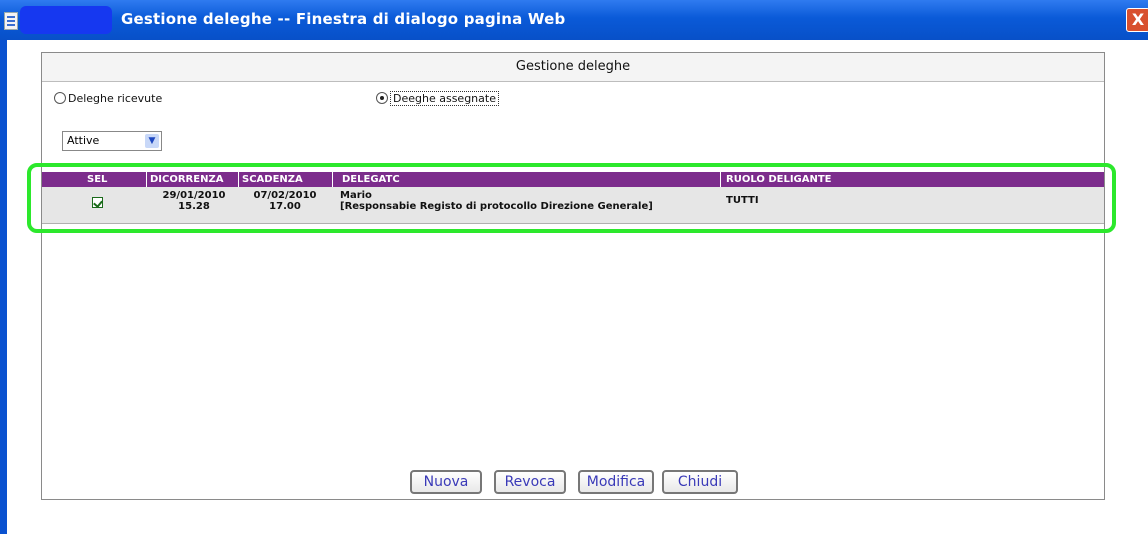  What do you see at coordinates (1137, 20) in the screenshot?
I see `close-window-button: X` at bounding box center [1137, 20].